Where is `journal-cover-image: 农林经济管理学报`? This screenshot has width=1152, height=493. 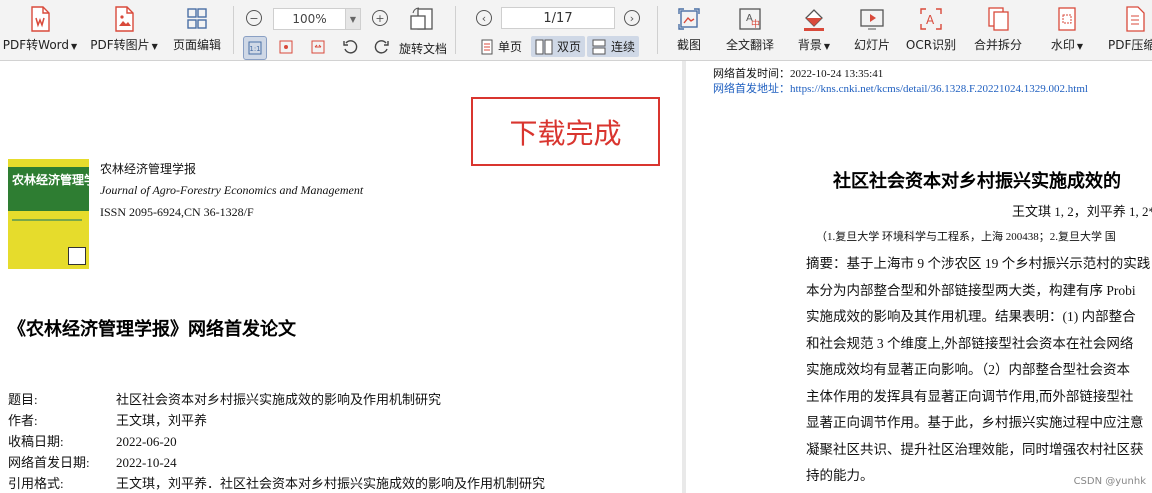
journal-cover-image: 农林经济管理学报 is located at coordinates (48, 214).